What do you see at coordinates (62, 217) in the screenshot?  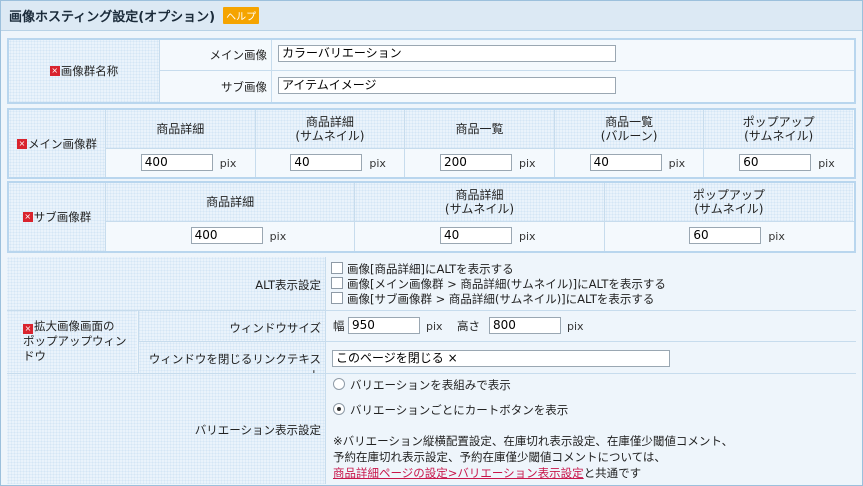 I see `sub-image-group-label: サブ画像群` at bounding box center [62, 217].